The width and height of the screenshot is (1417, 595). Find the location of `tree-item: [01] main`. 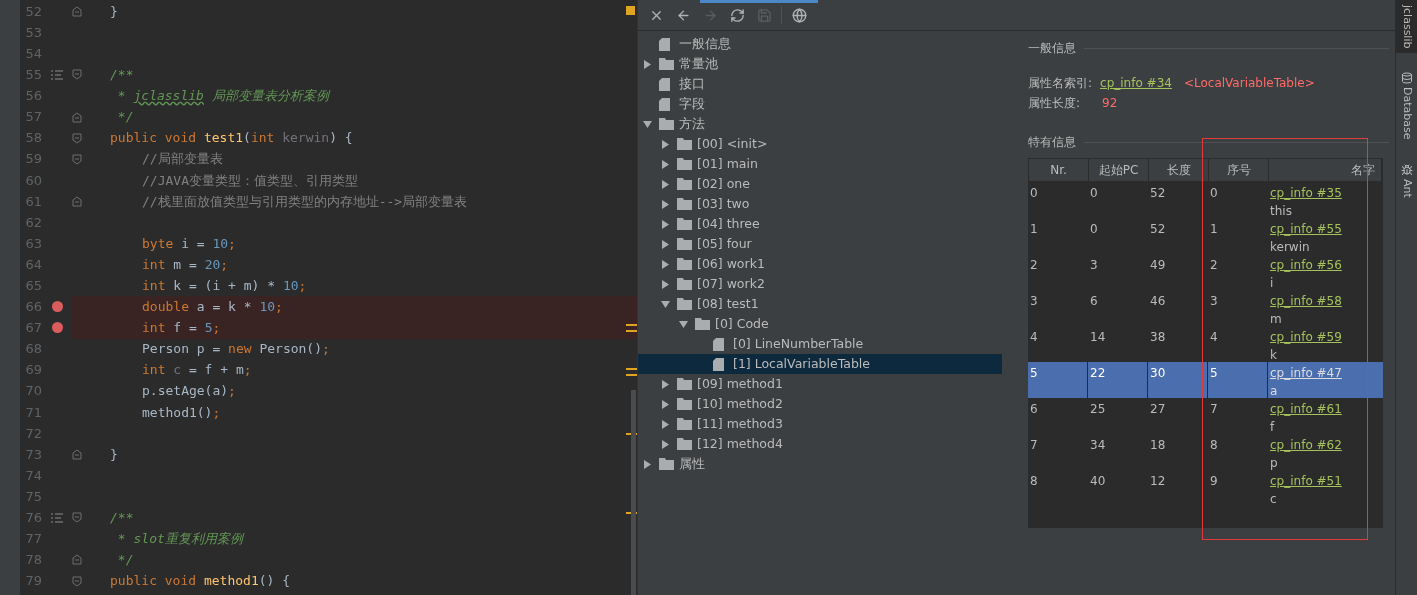

tree-item: [01] main is located at coordinates (820, 164).